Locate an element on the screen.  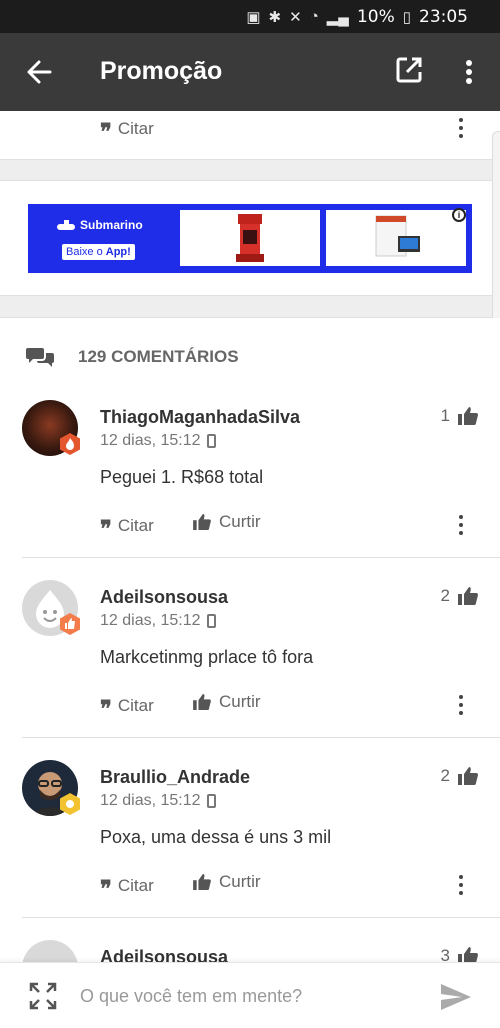
open-external-button is located at coordinates (411, 72).